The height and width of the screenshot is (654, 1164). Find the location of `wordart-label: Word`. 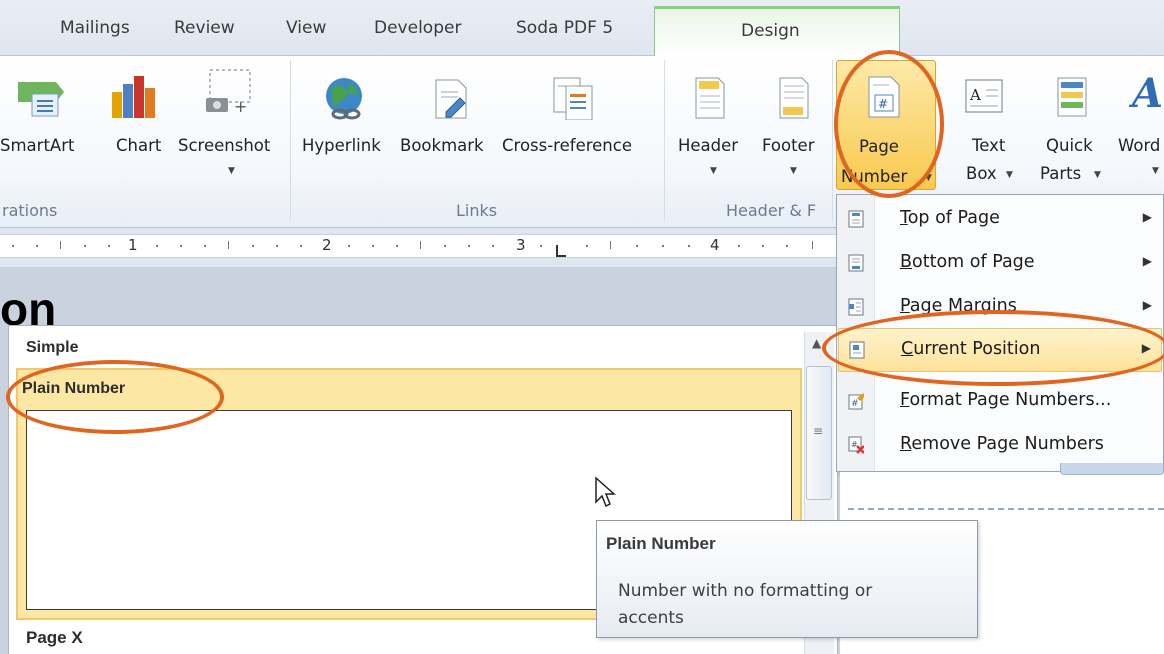

wordart-label: Word is located at coordinates (1139, 145).